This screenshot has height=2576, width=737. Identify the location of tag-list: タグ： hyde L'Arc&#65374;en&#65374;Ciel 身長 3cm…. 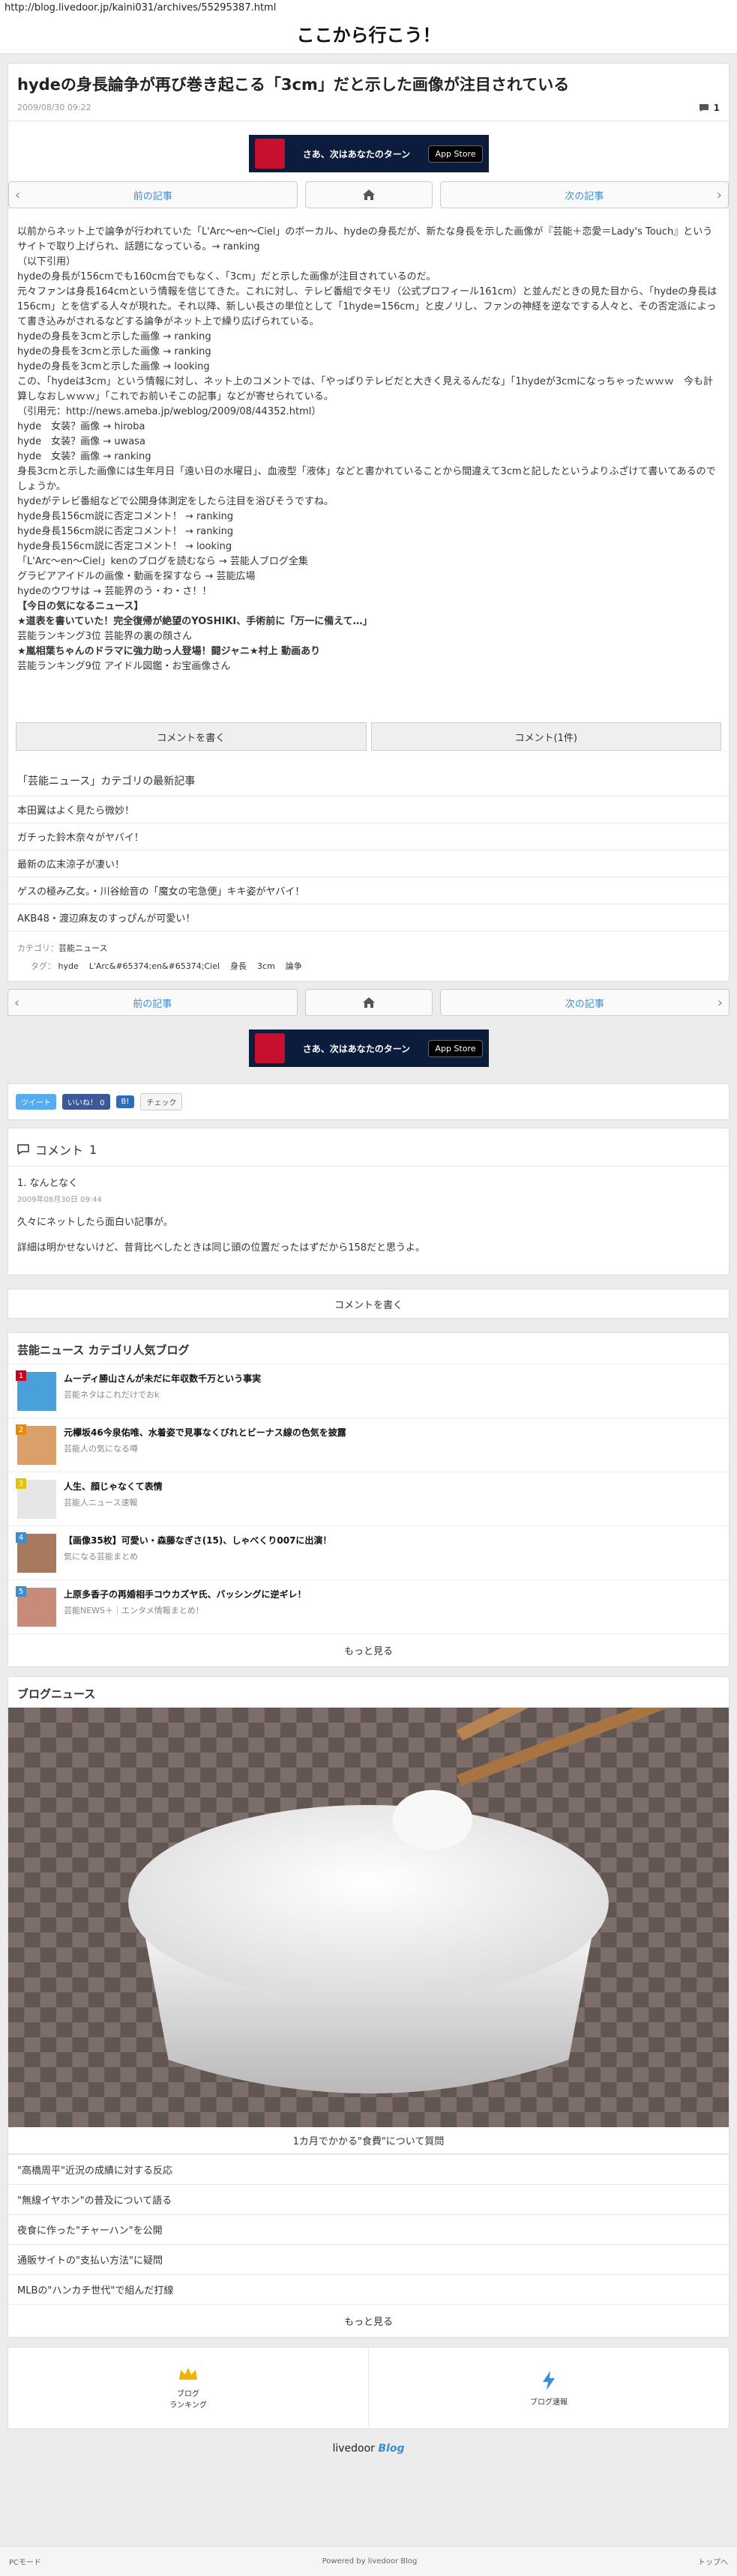
(166, 966).